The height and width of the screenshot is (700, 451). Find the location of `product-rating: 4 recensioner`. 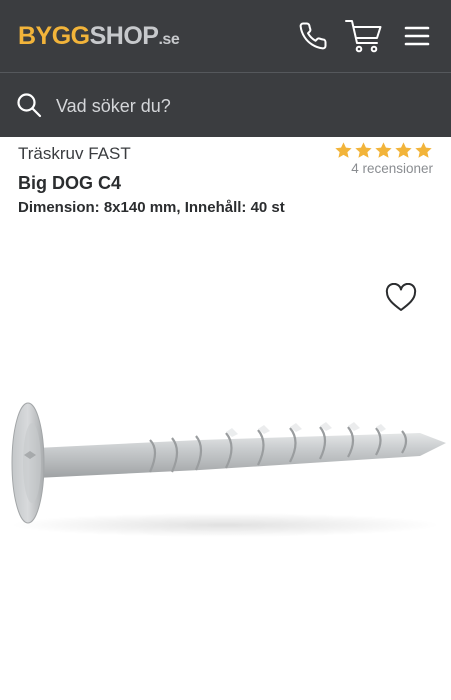

product-rating: 4 recensioner is located at coordinates (383, 158).